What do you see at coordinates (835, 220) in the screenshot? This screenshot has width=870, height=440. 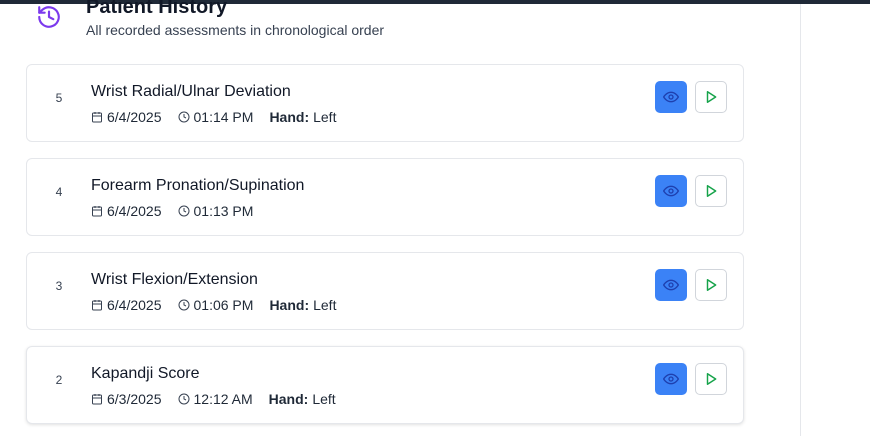 I see `right-panel` at bounding box center [835, 220].